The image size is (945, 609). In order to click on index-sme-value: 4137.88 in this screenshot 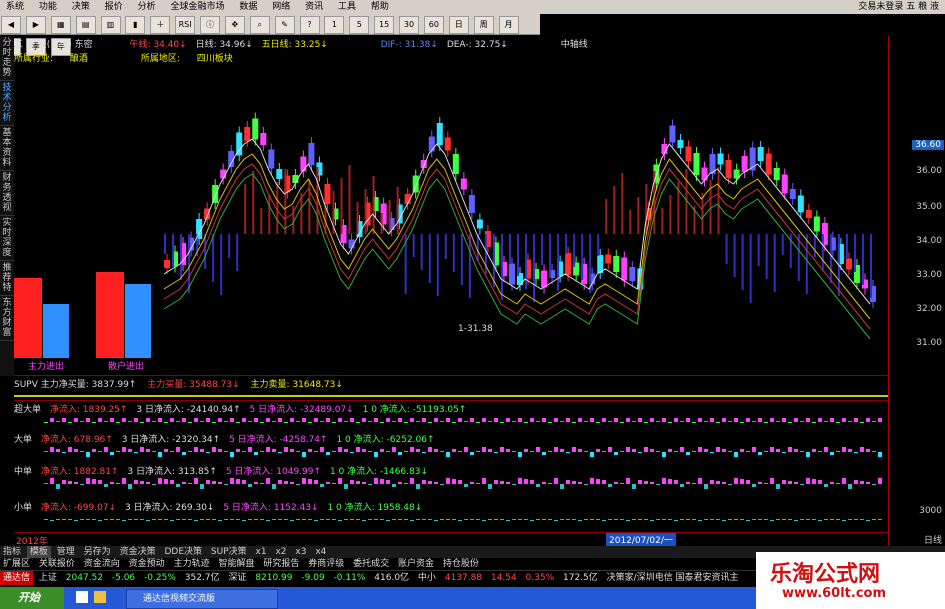, I will do `click(463, 578)`.